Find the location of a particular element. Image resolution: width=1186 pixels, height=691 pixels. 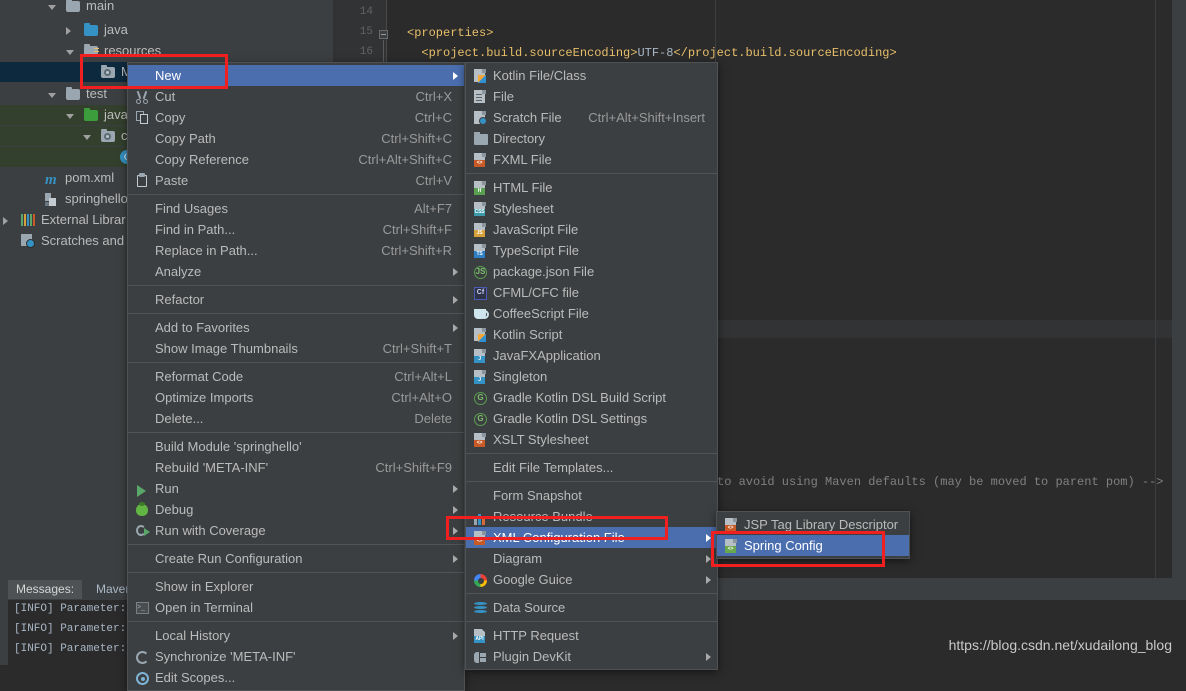

menu-item-label: Paste is located at coordinates (172, 180).